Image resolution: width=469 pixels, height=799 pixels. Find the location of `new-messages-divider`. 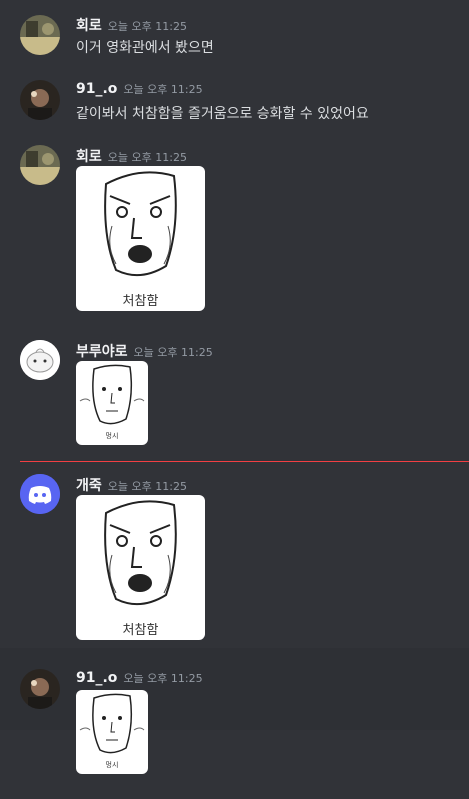

new-messages-divider is located at coordinates (244, 461).